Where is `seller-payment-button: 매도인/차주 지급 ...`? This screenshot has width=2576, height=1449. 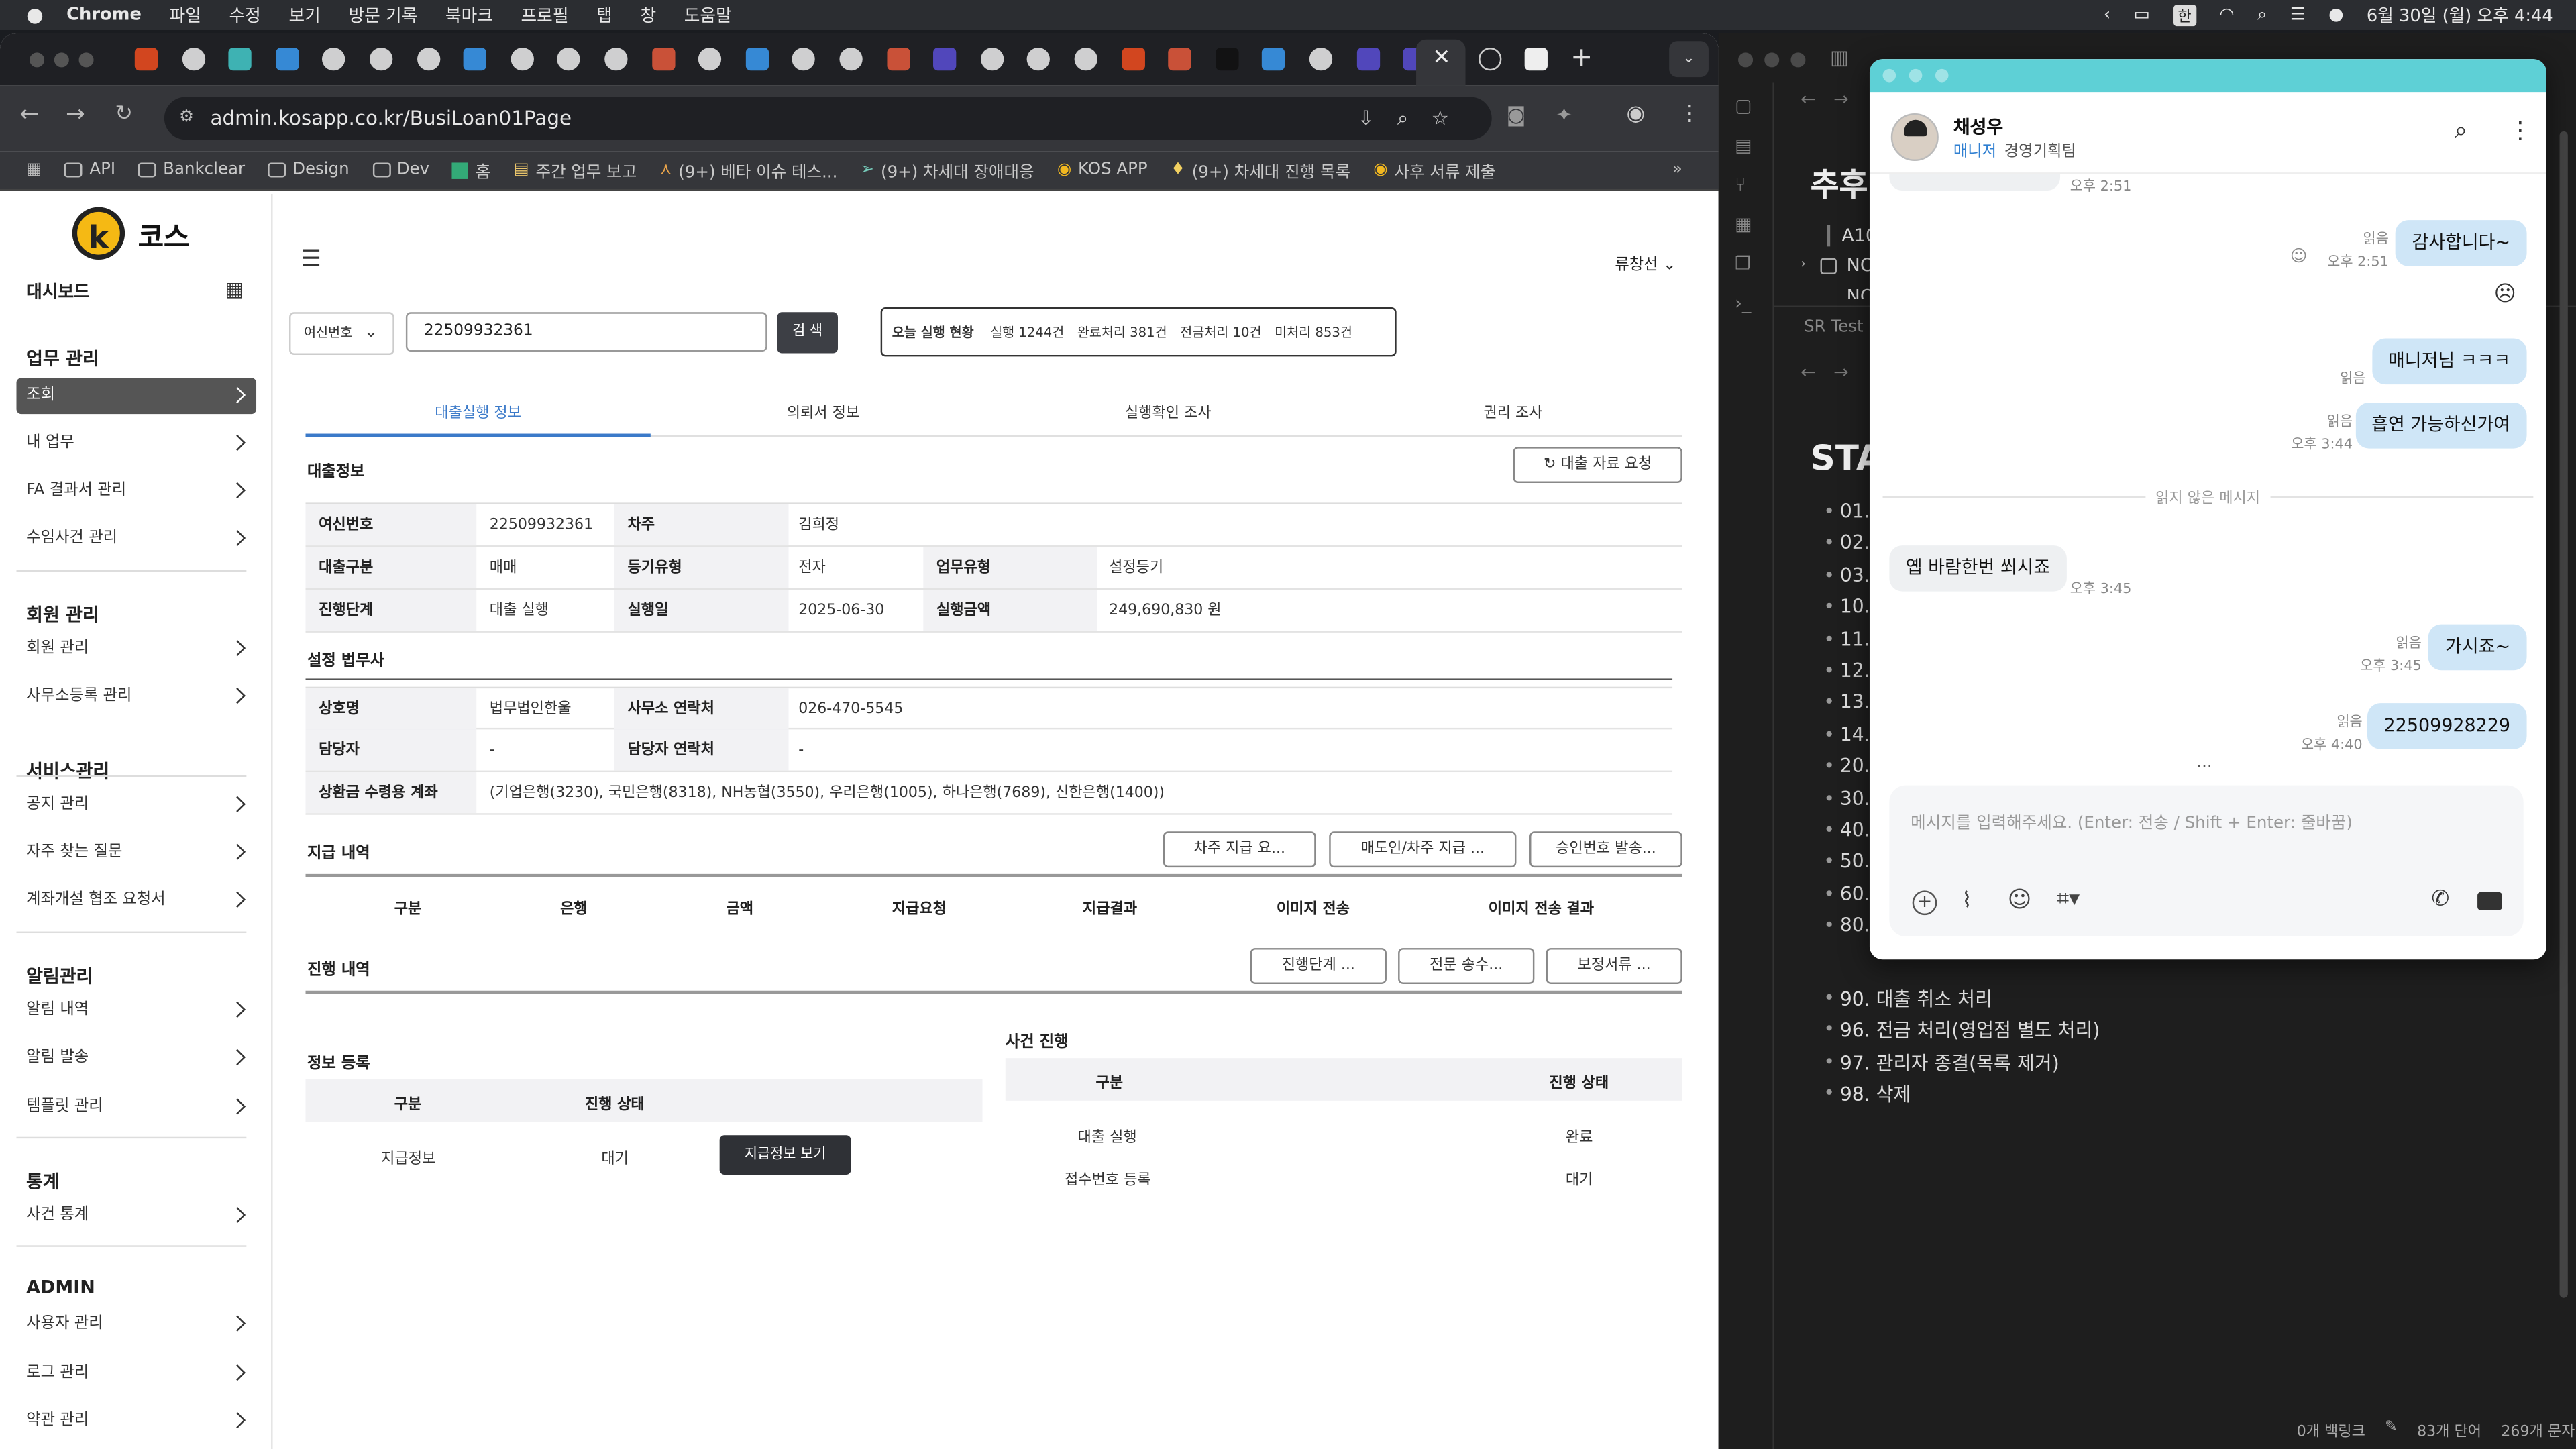 seller-payment-button: 매도인/차주 지급 ... is located at coordinates (1423, 849).